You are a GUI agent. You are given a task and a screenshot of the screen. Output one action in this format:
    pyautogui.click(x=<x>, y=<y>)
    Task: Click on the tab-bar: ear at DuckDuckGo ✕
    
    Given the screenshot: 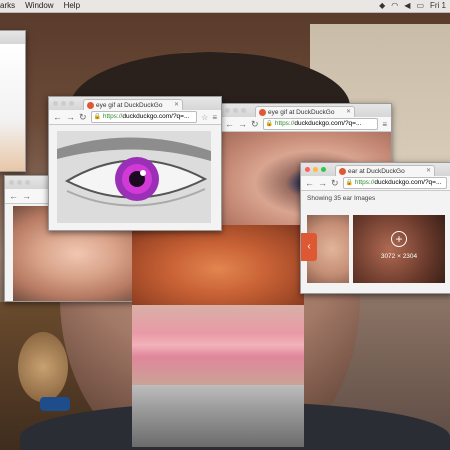 What is the action you would take?
    pyautogui.click(x=375, y=169)
    